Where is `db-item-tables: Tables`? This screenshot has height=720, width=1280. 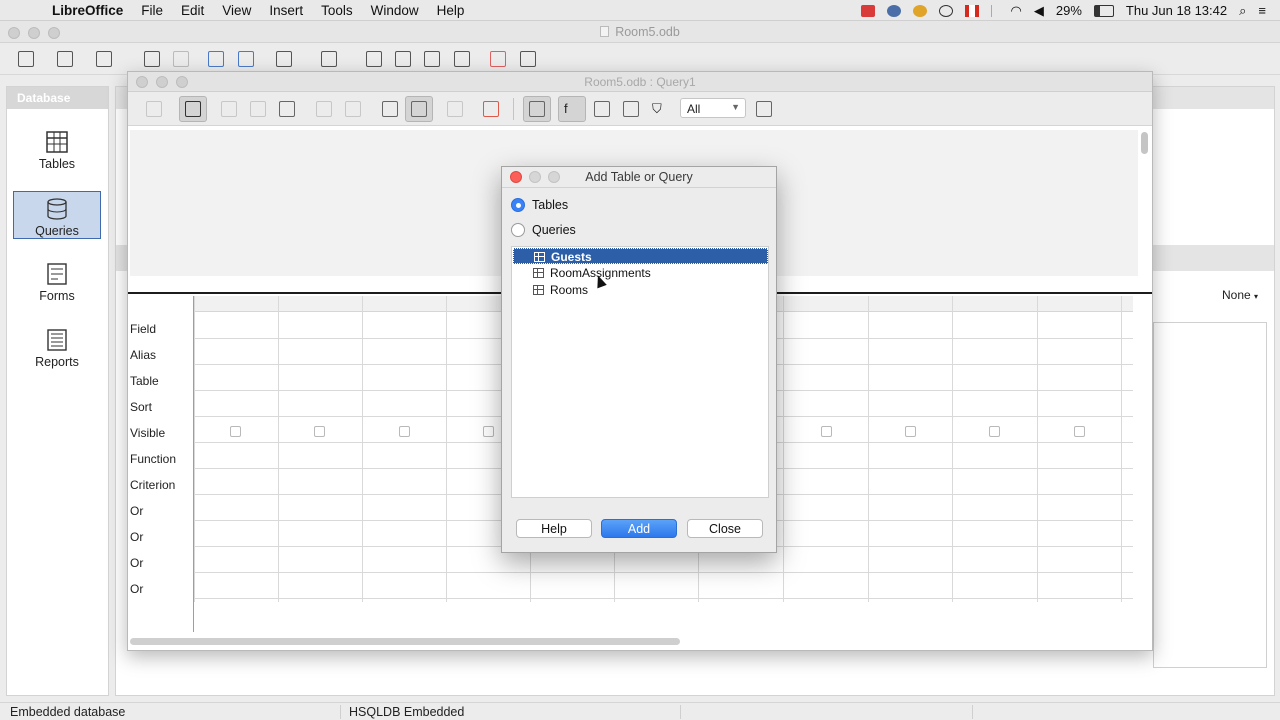
db-item-tables: Tables is located at coordinates (57, 149).